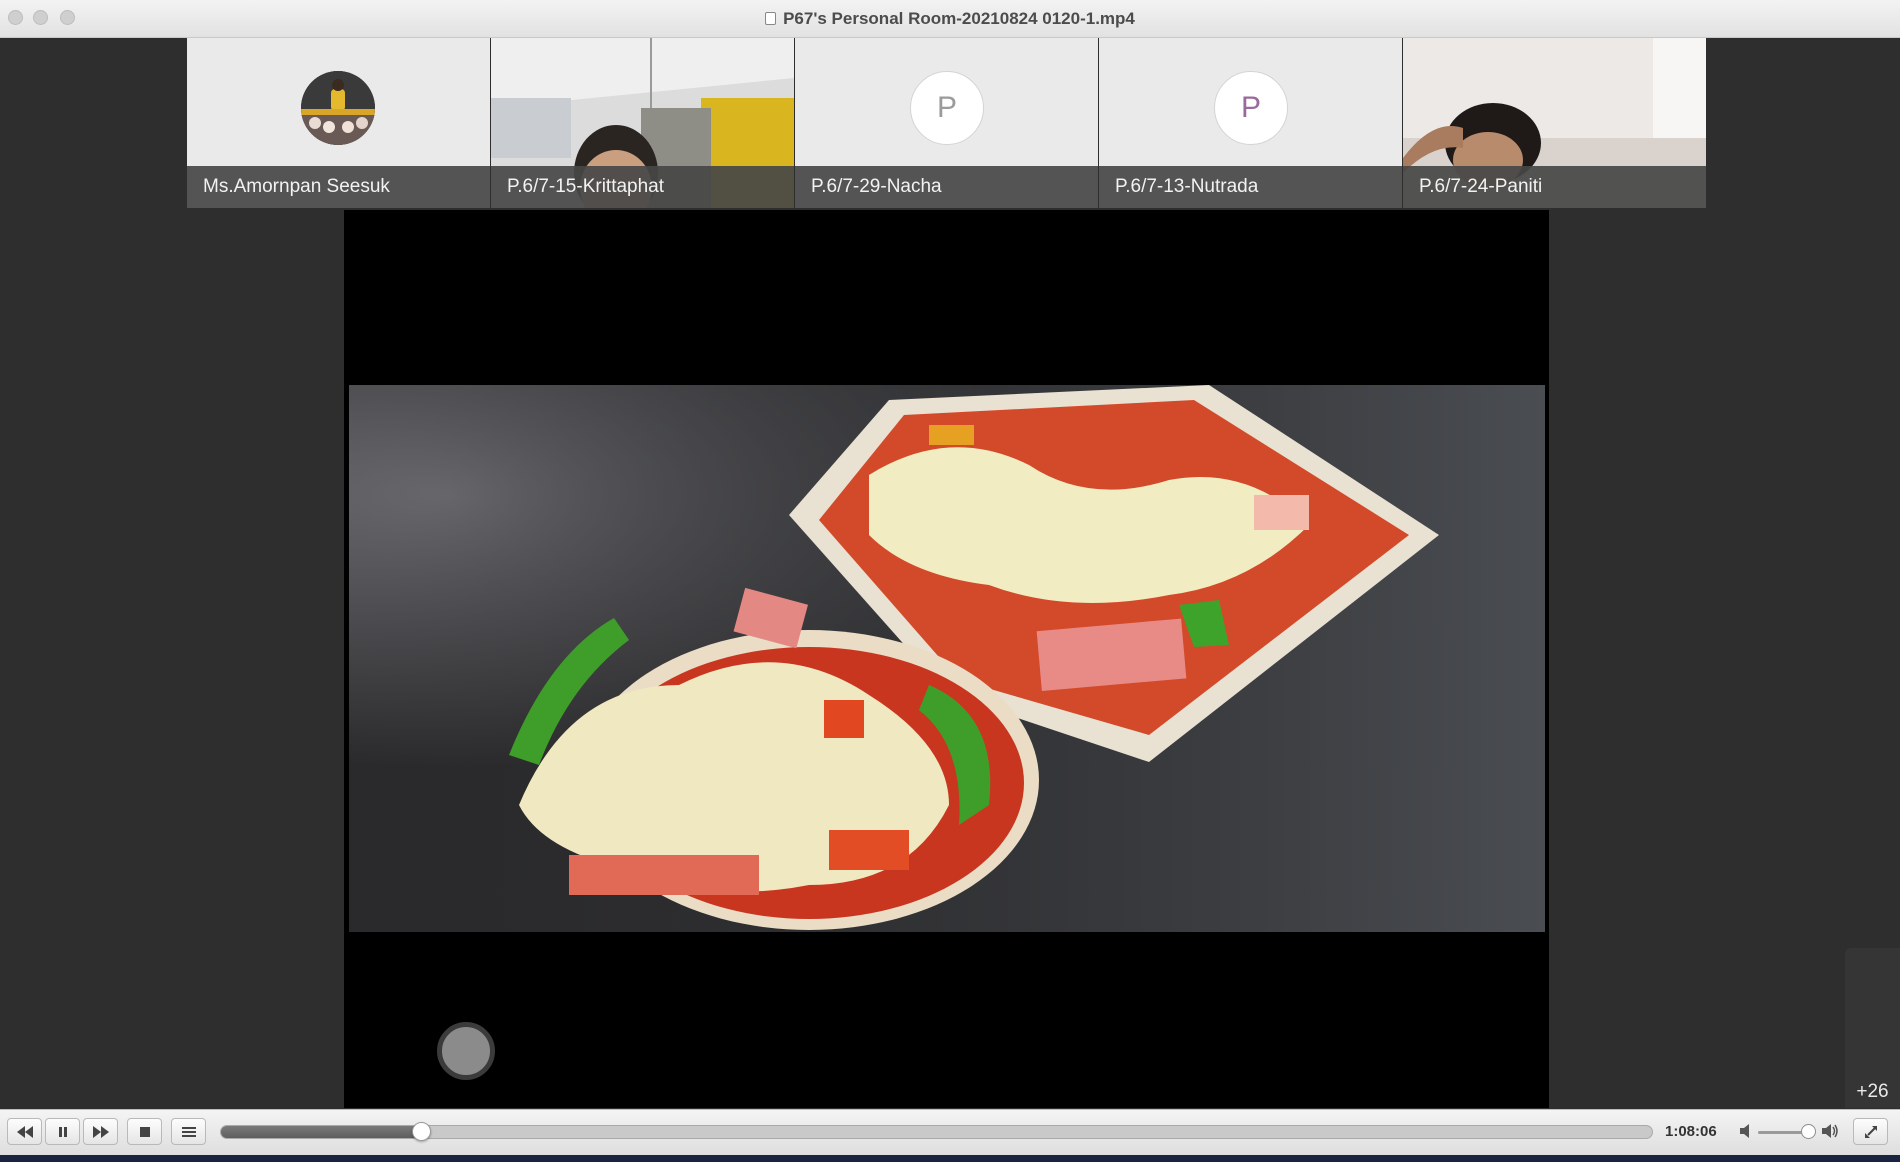 This screenshot has height=1162, width=1900. What do you see at coordinates (321, 1132) in the screenshot?
I see `seek-progress` at bounding box center [321, 1132].